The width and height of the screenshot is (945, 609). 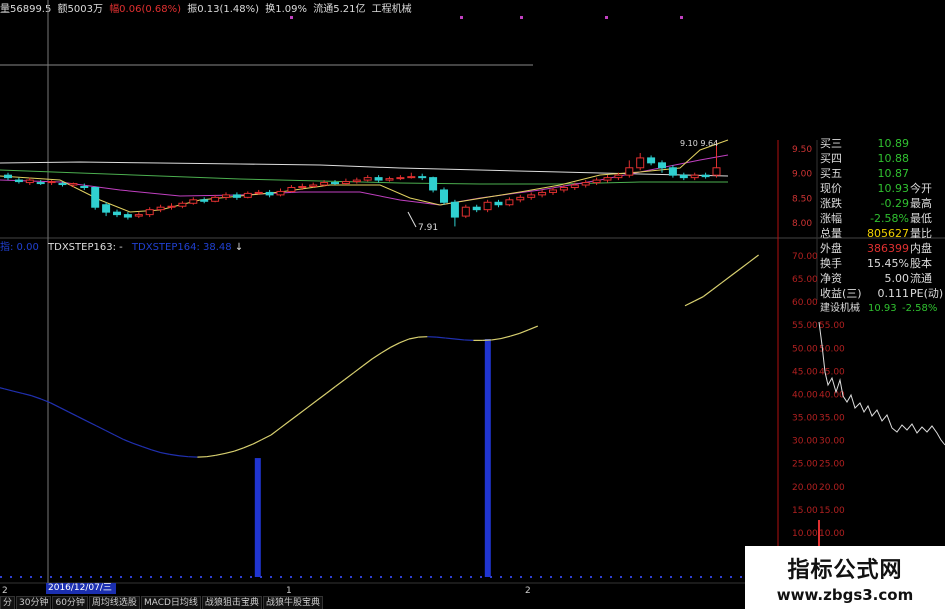 I want to click on period-tabs: 分 30分钟 60分钟 周均线选股 MACD日均线 战狼狙击宝典 战狼牛股宝典, so click(x=380, y=602).